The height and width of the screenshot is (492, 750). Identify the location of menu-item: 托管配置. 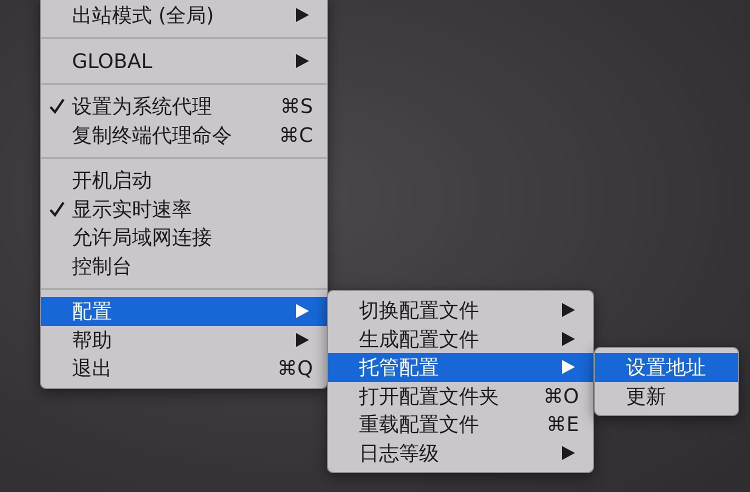
(460, 367).